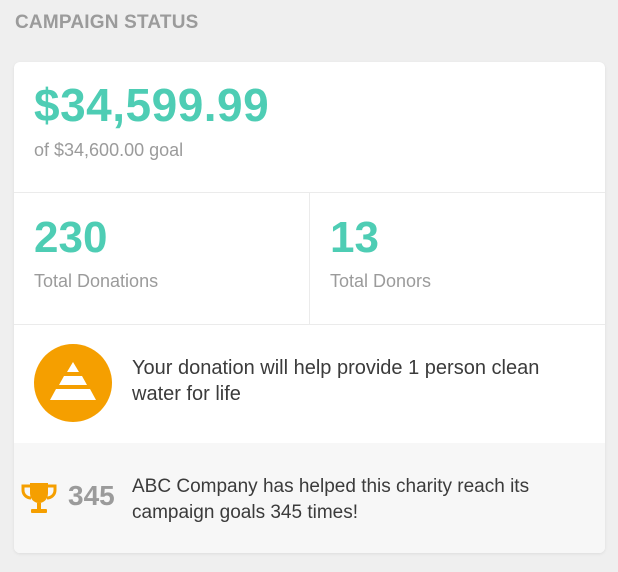  I want to click on total-donations-label: Total Donations, so click(96, 281).